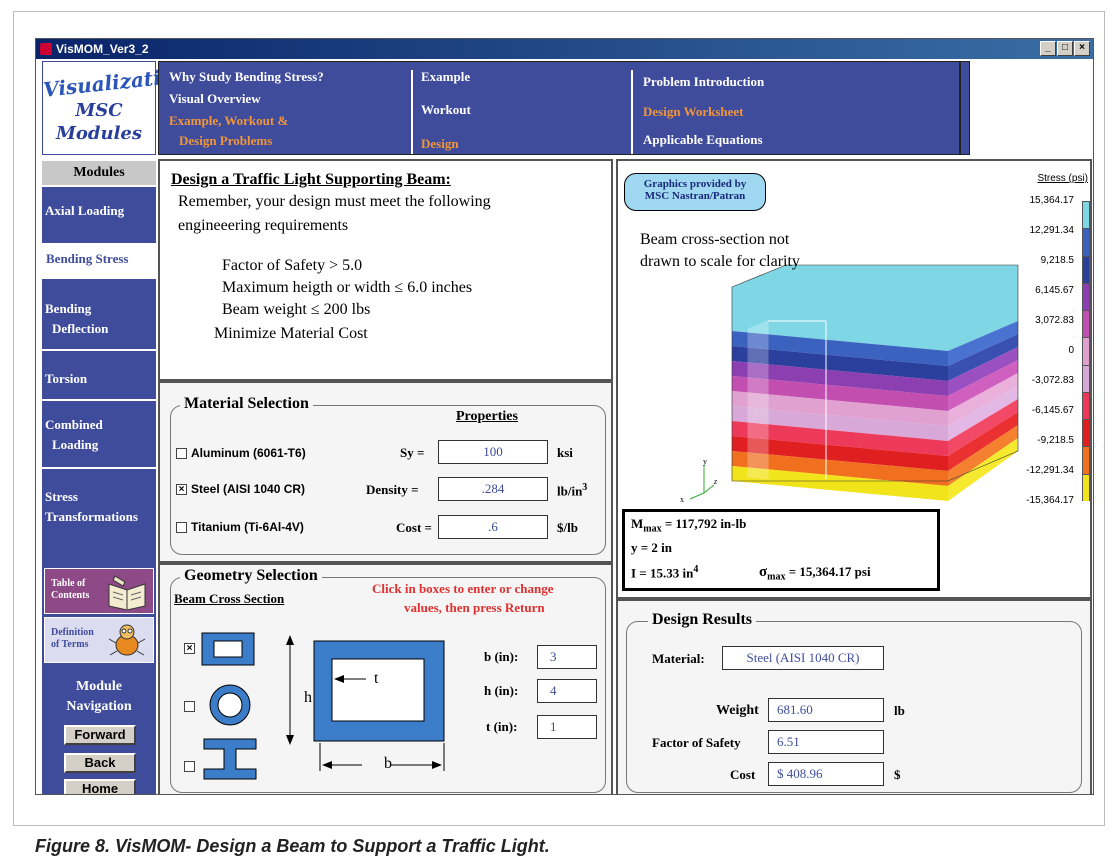 The image size is (1116, 865). What do you see at coordinates (247, 527) in the screenshot?
I see `material-titanium: Titanium (Ti-6Al-4V)` at bounding box center [247, 527].